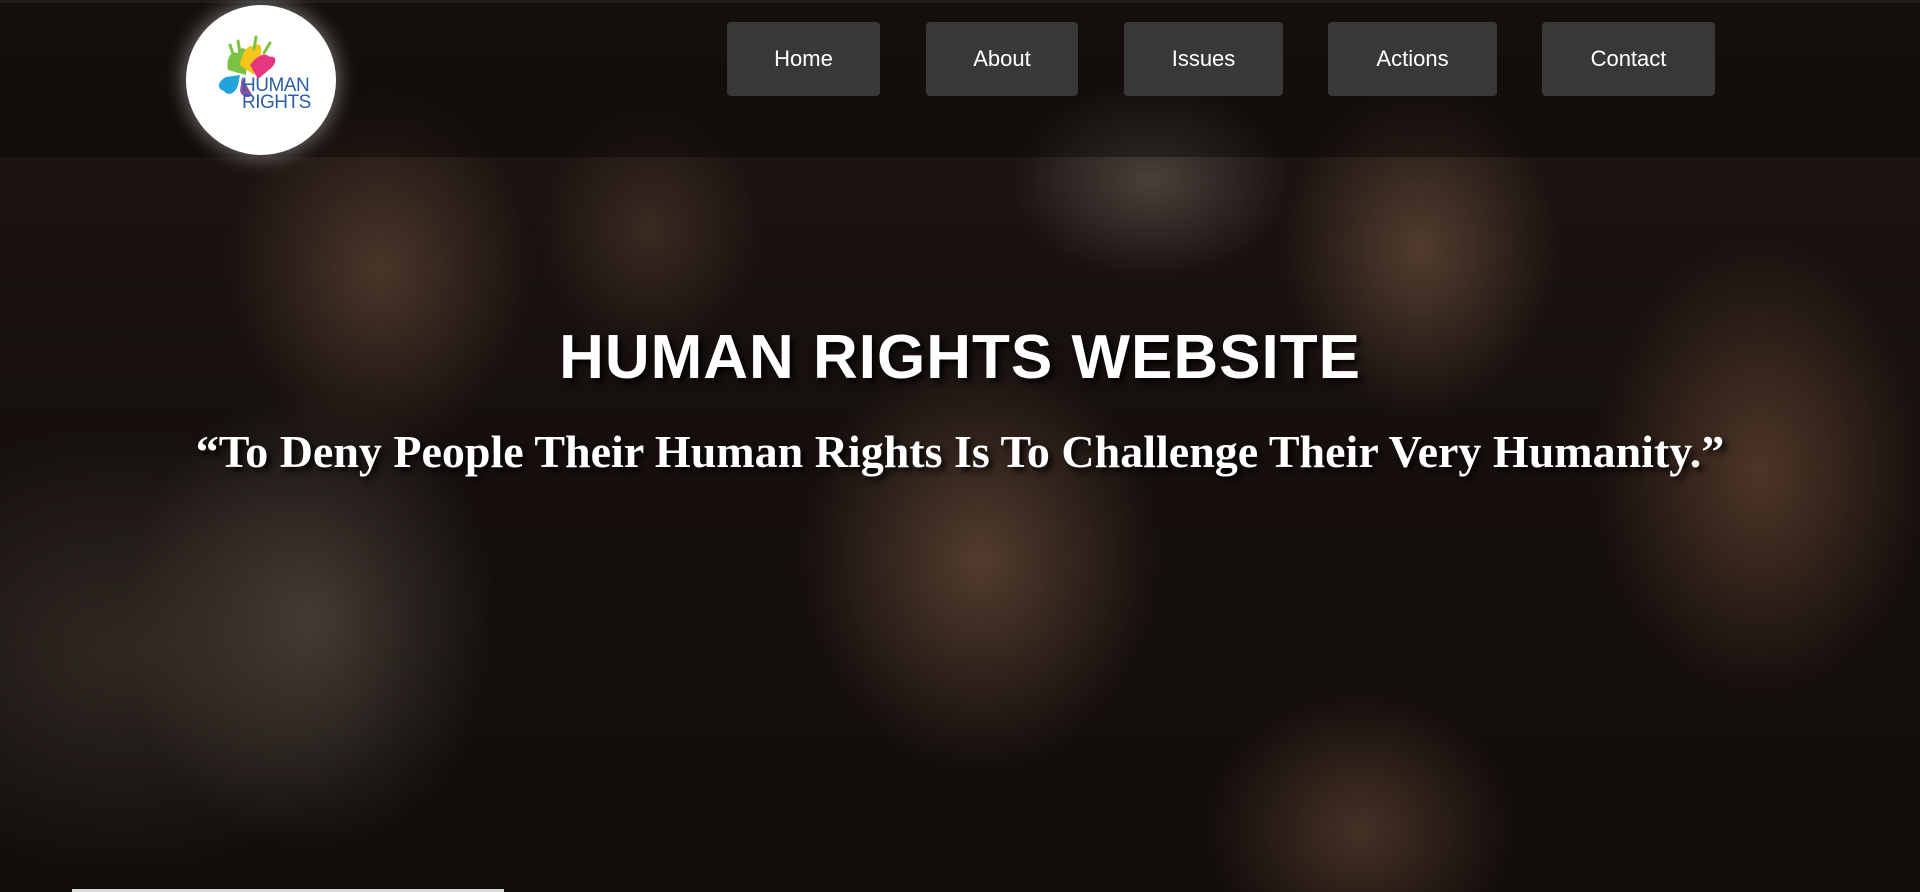  Describe the element at coordinates (1203, 59) in the screenshot. I see `nav-issues-button: Issues` at that location.